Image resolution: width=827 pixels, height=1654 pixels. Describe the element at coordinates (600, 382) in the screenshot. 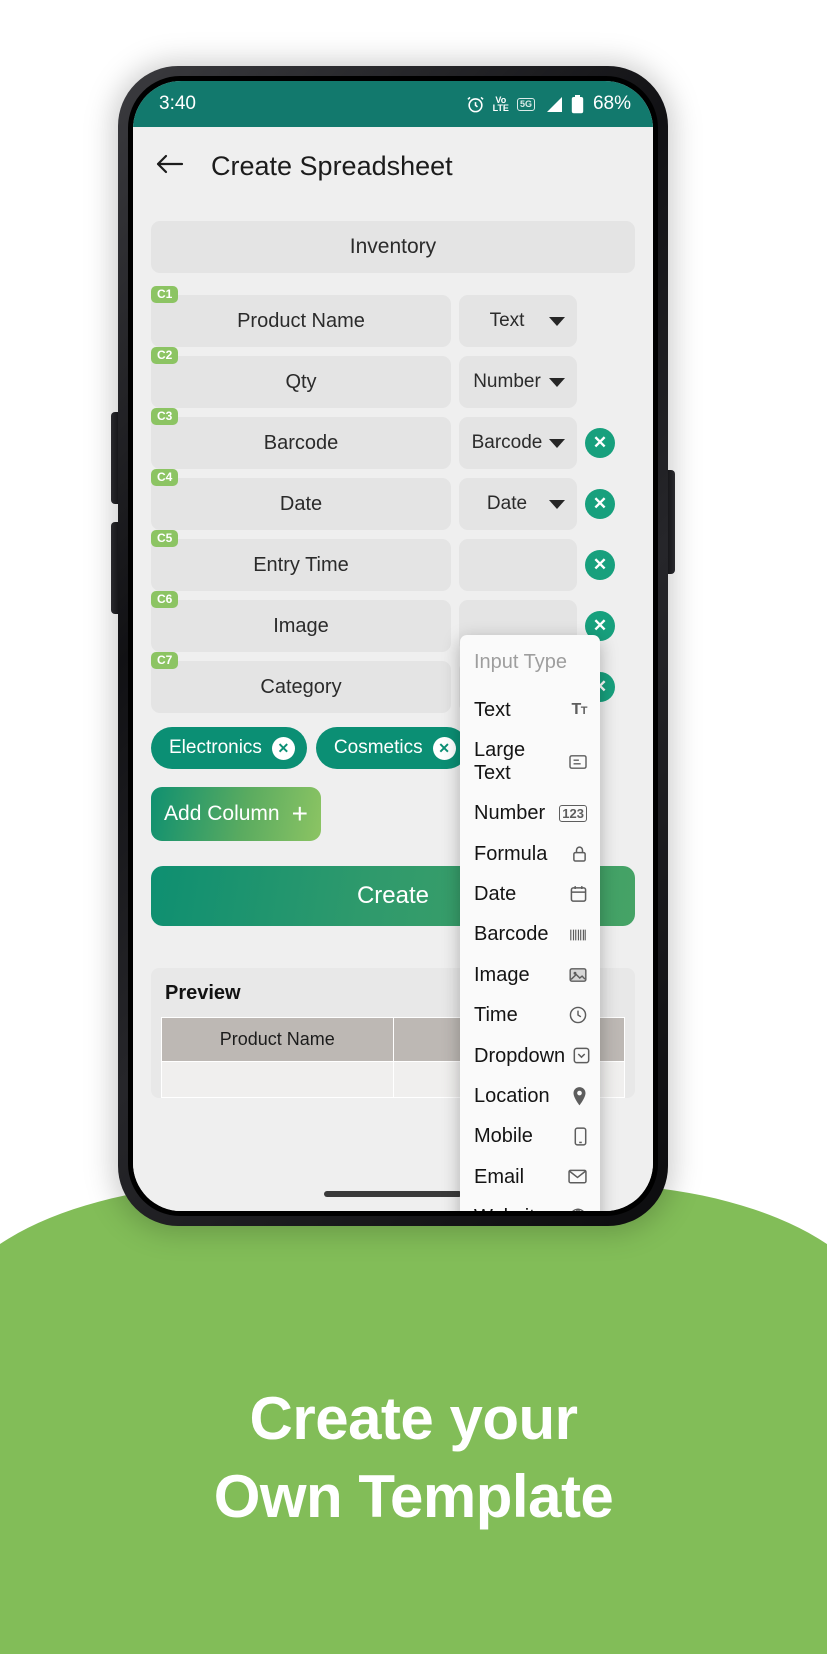

I see `delete-placeholder` at that location.